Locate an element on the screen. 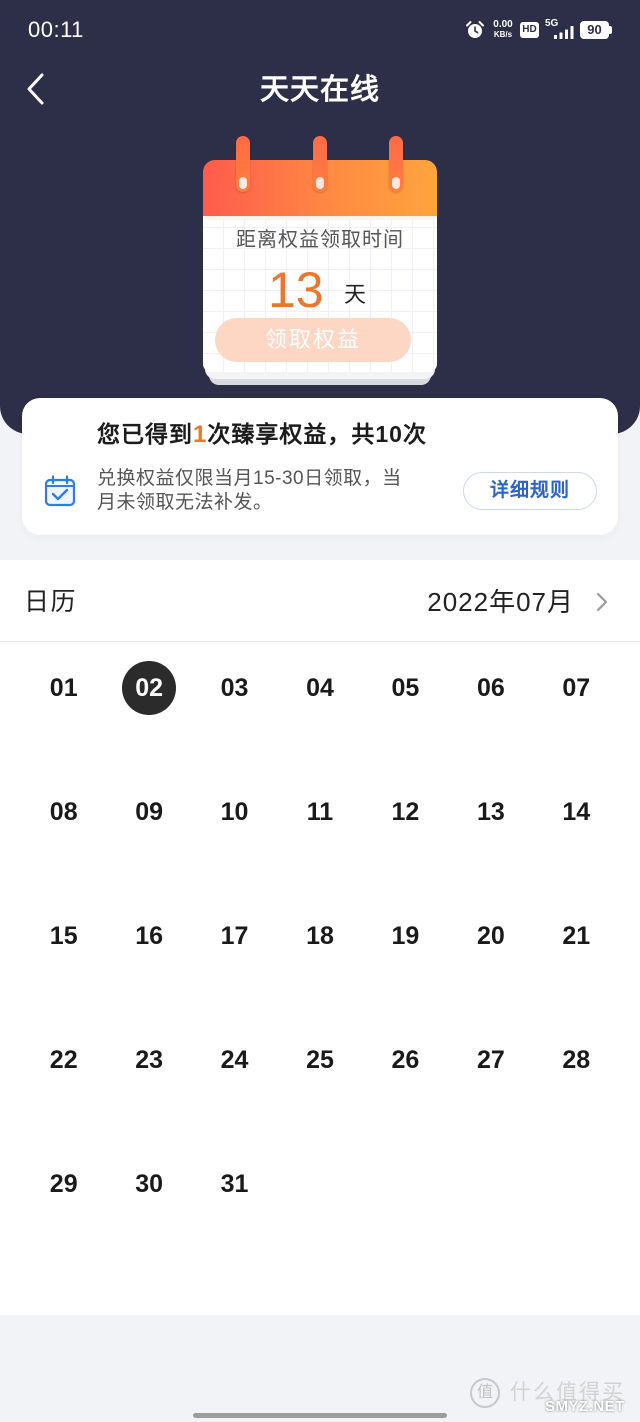 This screenshot has height=1422, width=640. countdown-days-unit: 天 is located at coordinates (355, 294).